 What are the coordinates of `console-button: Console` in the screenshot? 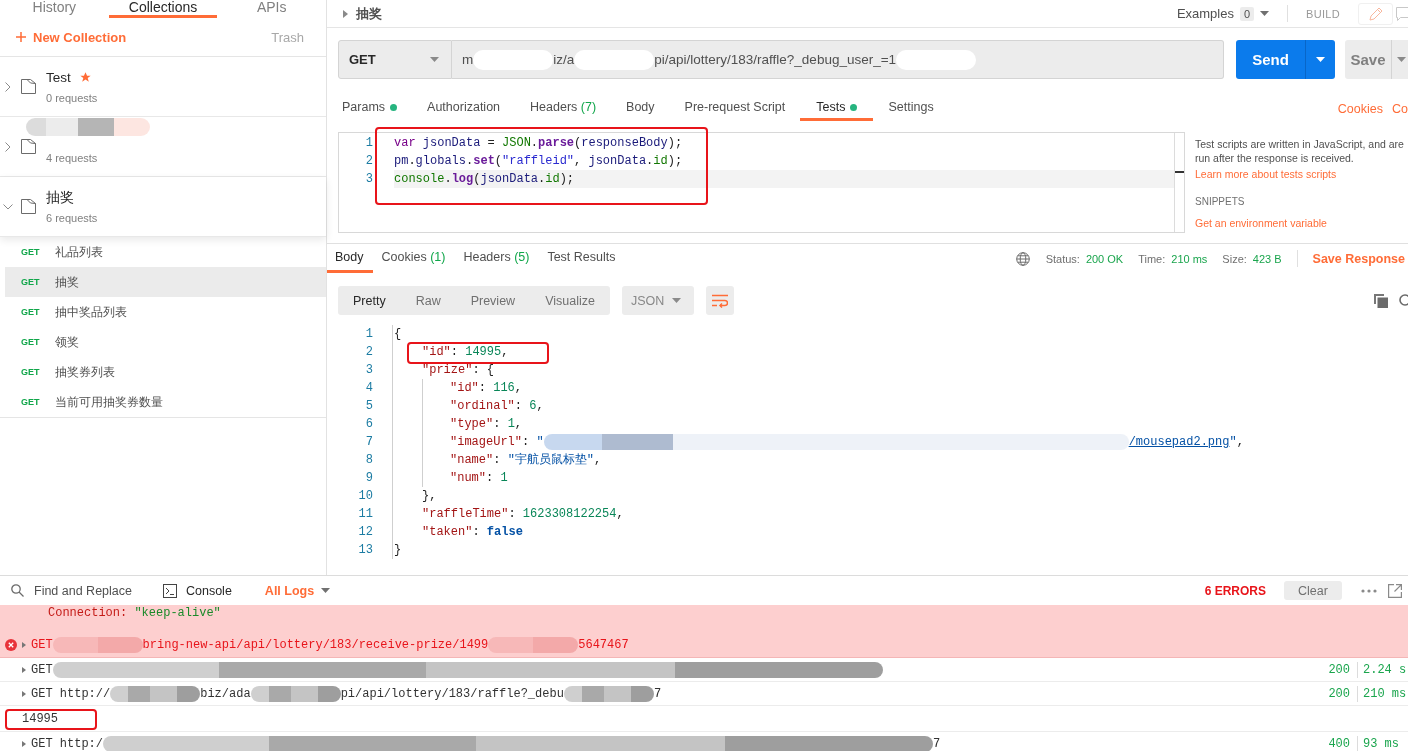 It's located at (197, 590).